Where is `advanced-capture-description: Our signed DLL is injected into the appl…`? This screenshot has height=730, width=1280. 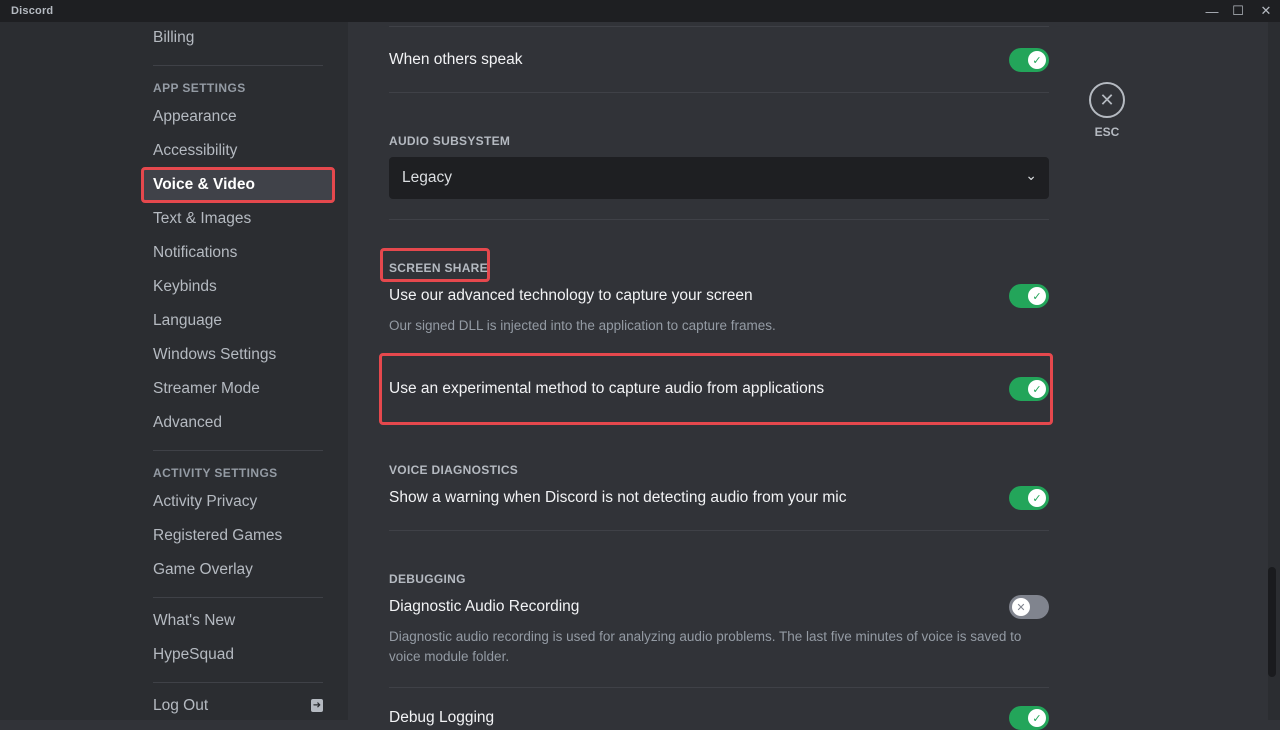 advanced-capture-description: Our signed DLL is injected into the appl… is located at coordinates (582, 325).